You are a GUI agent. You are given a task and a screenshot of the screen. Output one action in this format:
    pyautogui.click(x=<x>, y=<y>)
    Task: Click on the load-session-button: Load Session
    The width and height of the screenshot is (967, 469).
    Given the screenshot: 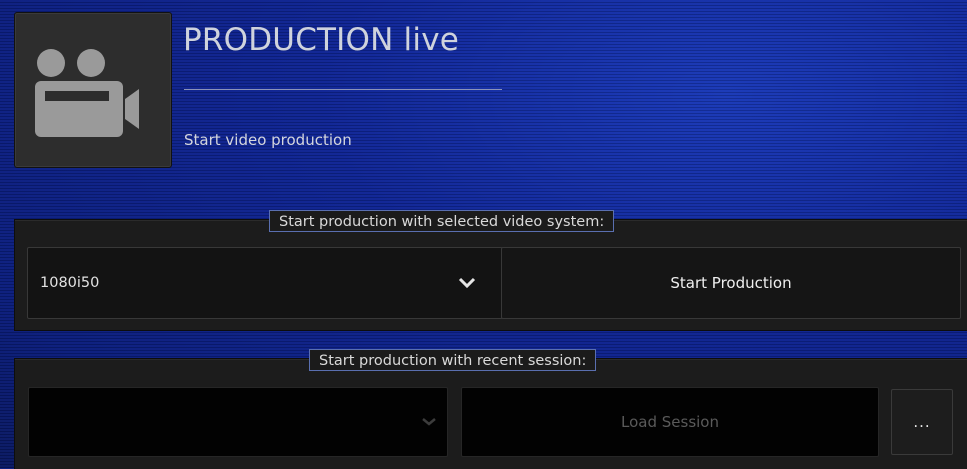 What is the action you would take?
    pyautogui.click(x=670, y=422)
    